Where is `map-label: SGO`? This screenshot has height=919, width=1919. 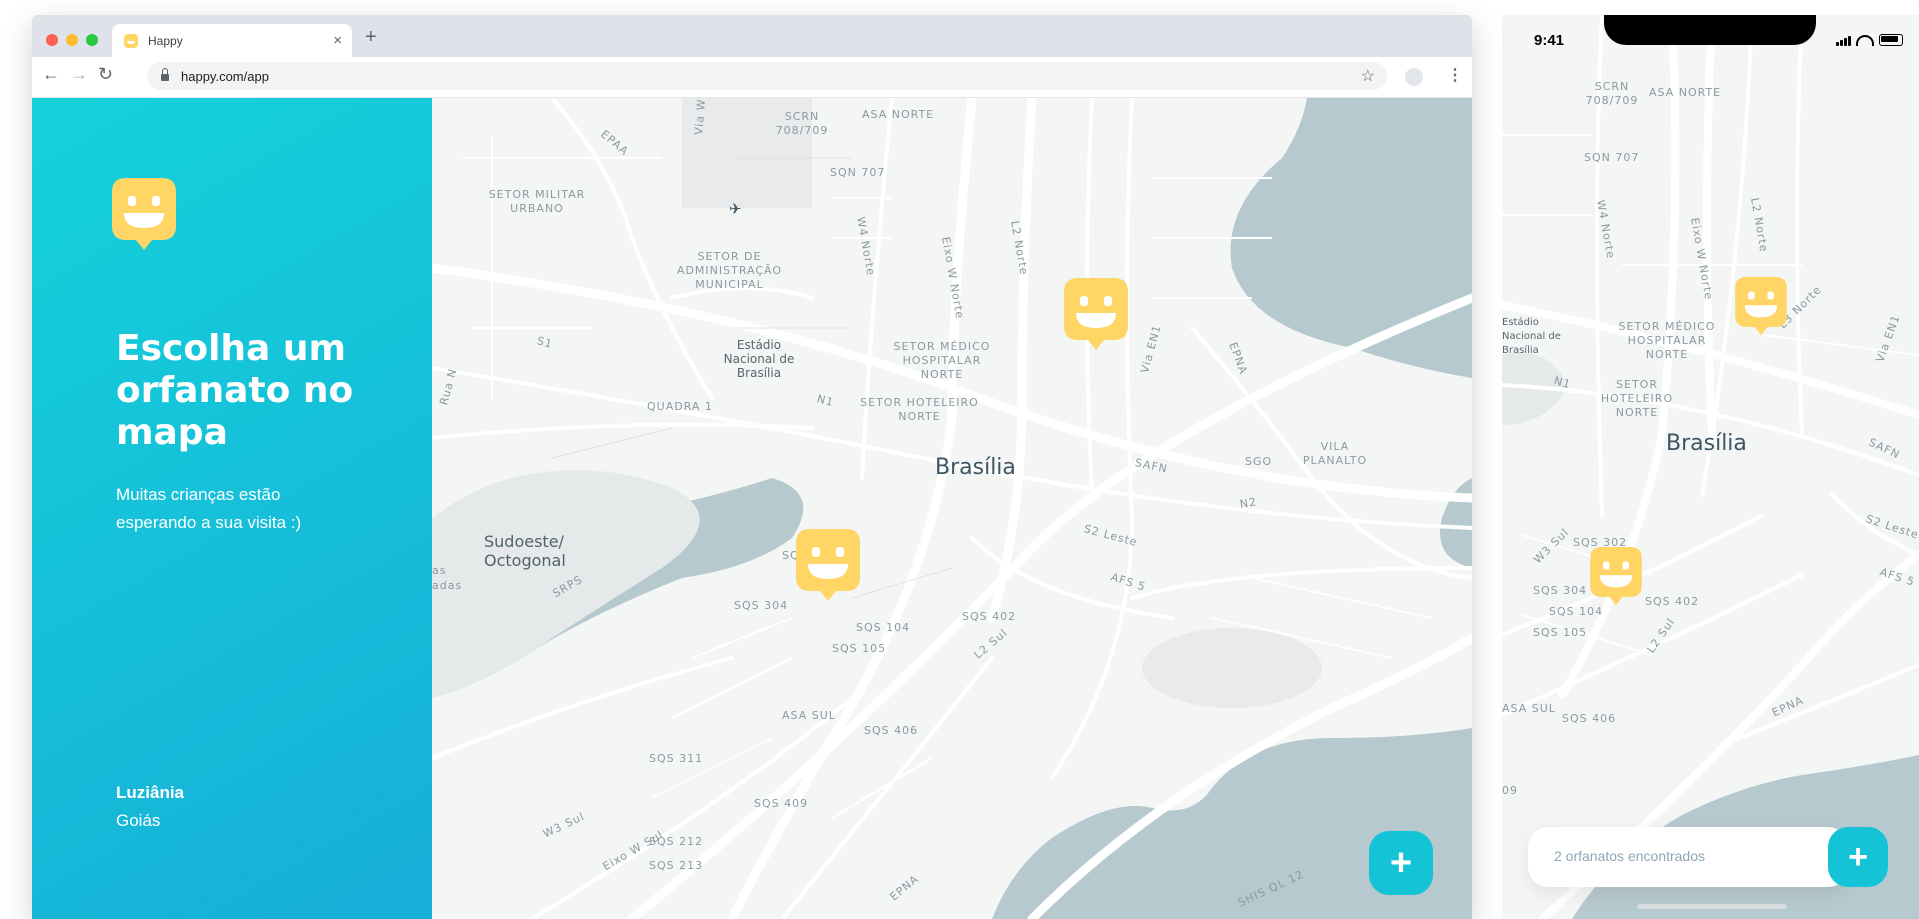
map-label: SGO is located at coordinates (1259, 461).